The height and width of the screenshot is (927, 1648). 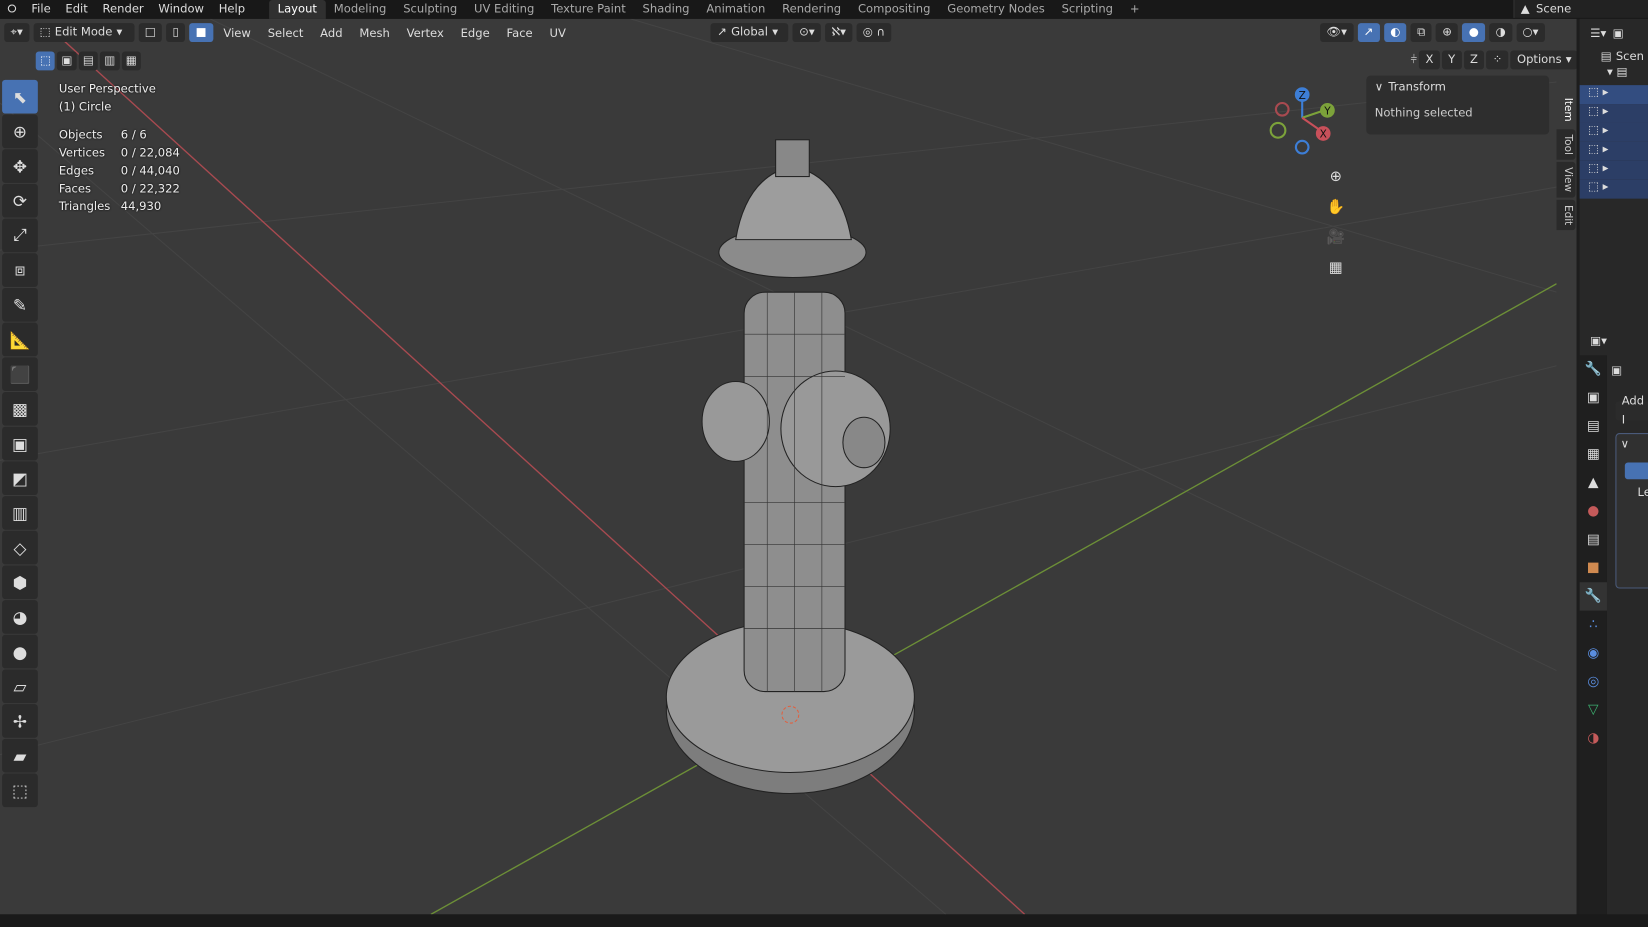 What do you see at coordinates (1618, 33) in the screenshot?
I see `filter-icon: ▣` at bounding box center [1618, 33].